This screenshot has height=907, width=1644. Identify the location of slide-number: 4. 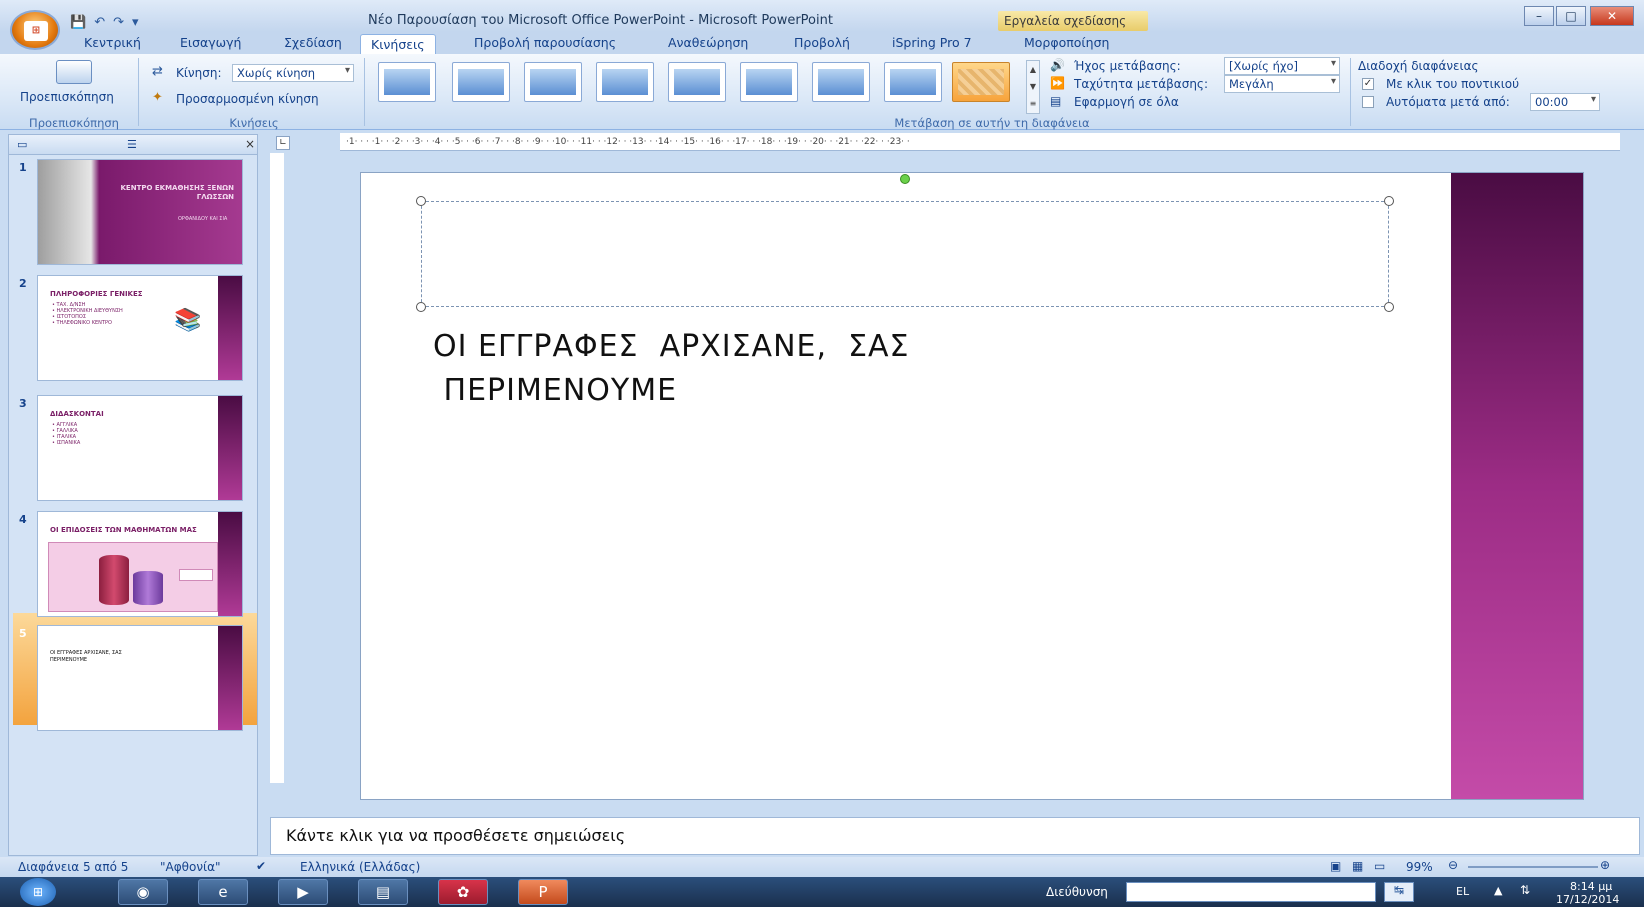
(23, 519).